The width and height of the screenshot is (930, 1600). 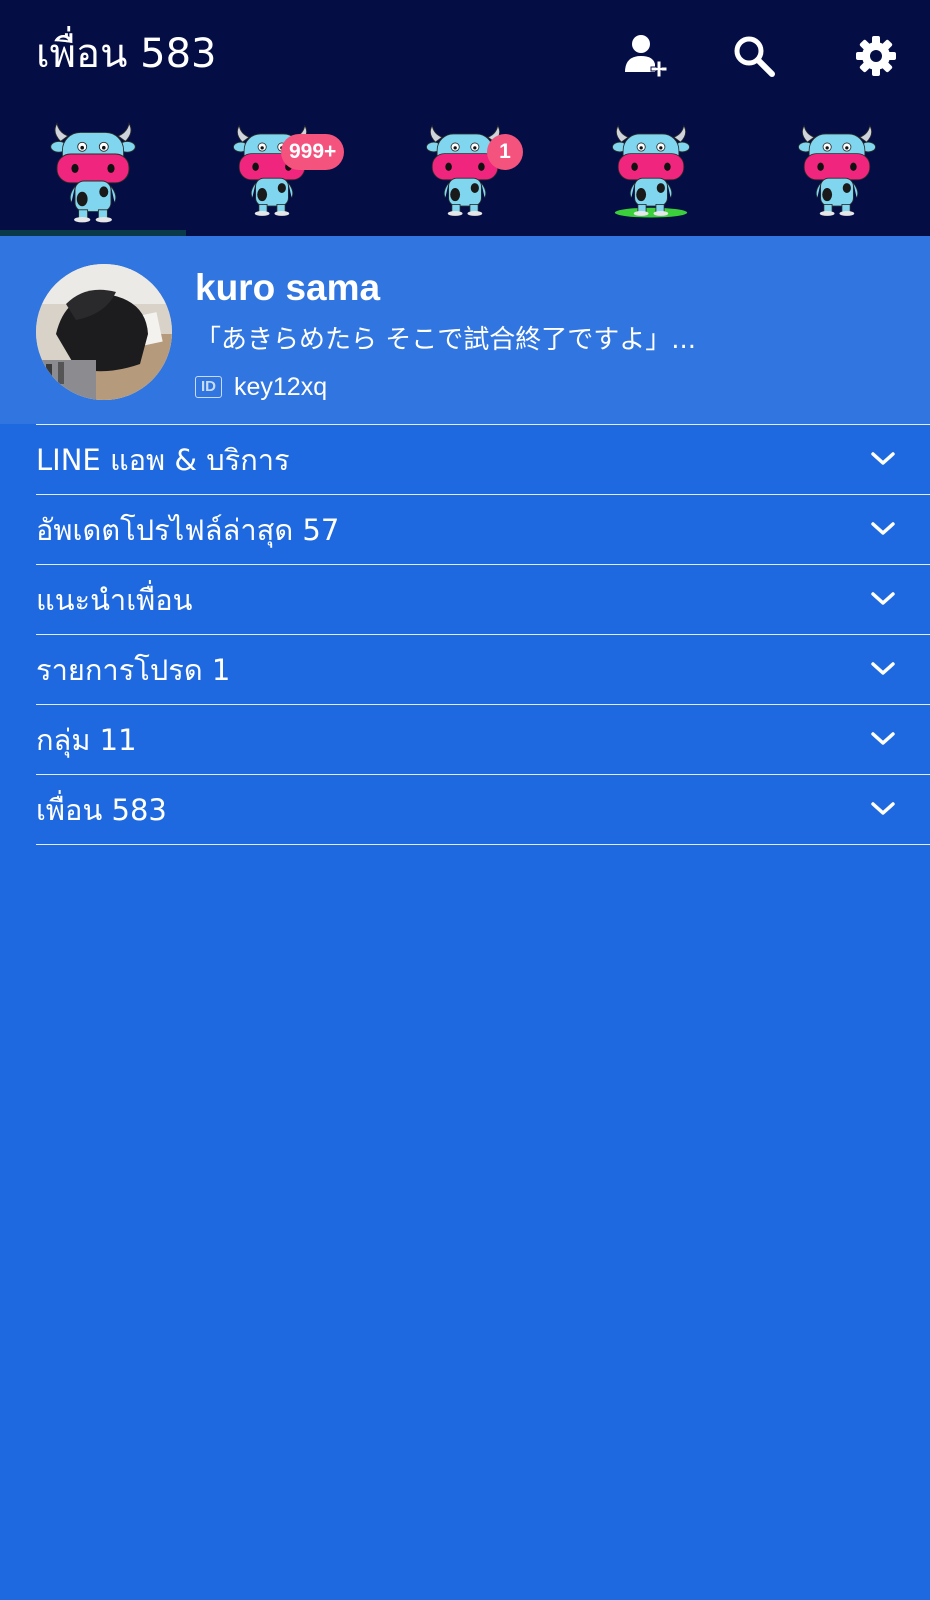 I want to click on section-label: แนะนำเพื่อน, so click(x=114, y=600).